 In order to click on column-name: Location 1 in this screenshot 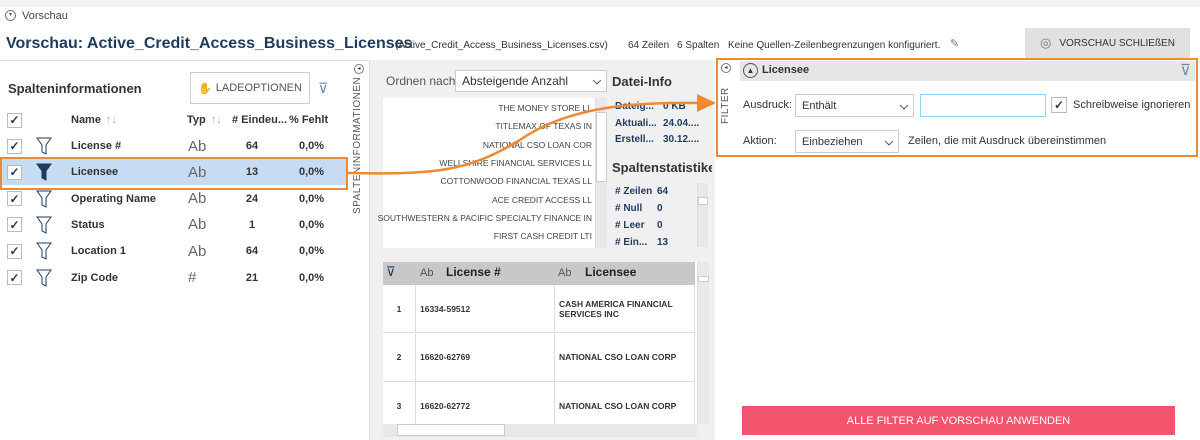, I will do `click(99, 251)`.